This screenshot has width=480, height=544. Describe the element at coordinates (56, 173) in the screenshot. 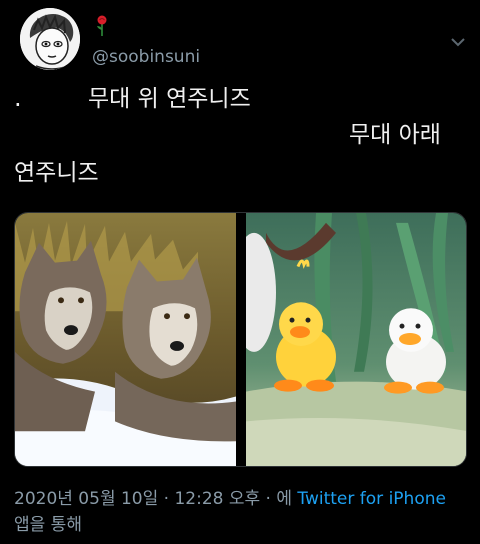

I see `tweet-text-line-3: 연주니즈` at that location.